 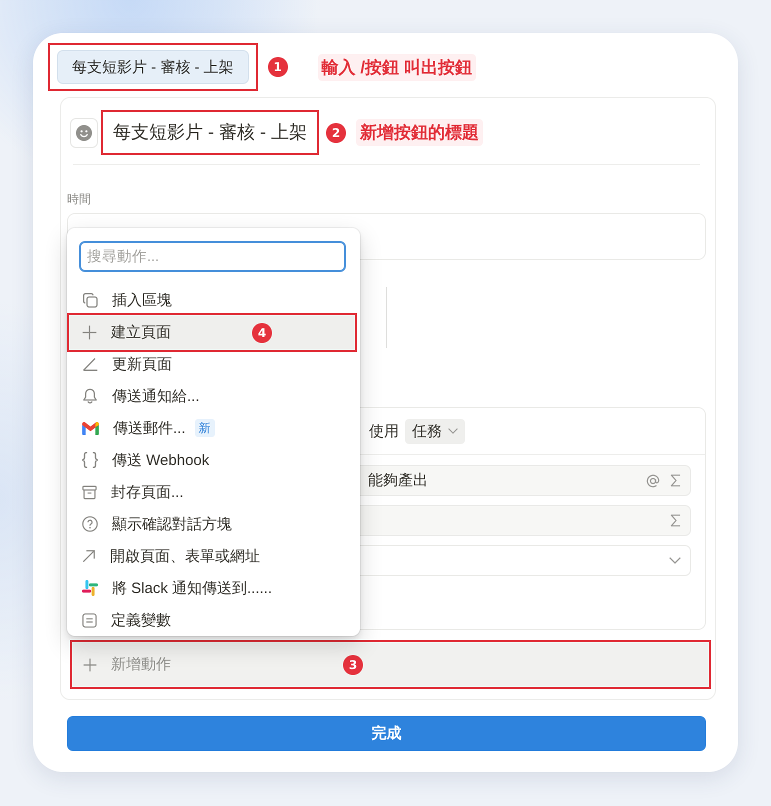 What do you see at coordinates (204, 428) in the screenshot?
I see `new-tag: 新` at bounding box center [204, 428].